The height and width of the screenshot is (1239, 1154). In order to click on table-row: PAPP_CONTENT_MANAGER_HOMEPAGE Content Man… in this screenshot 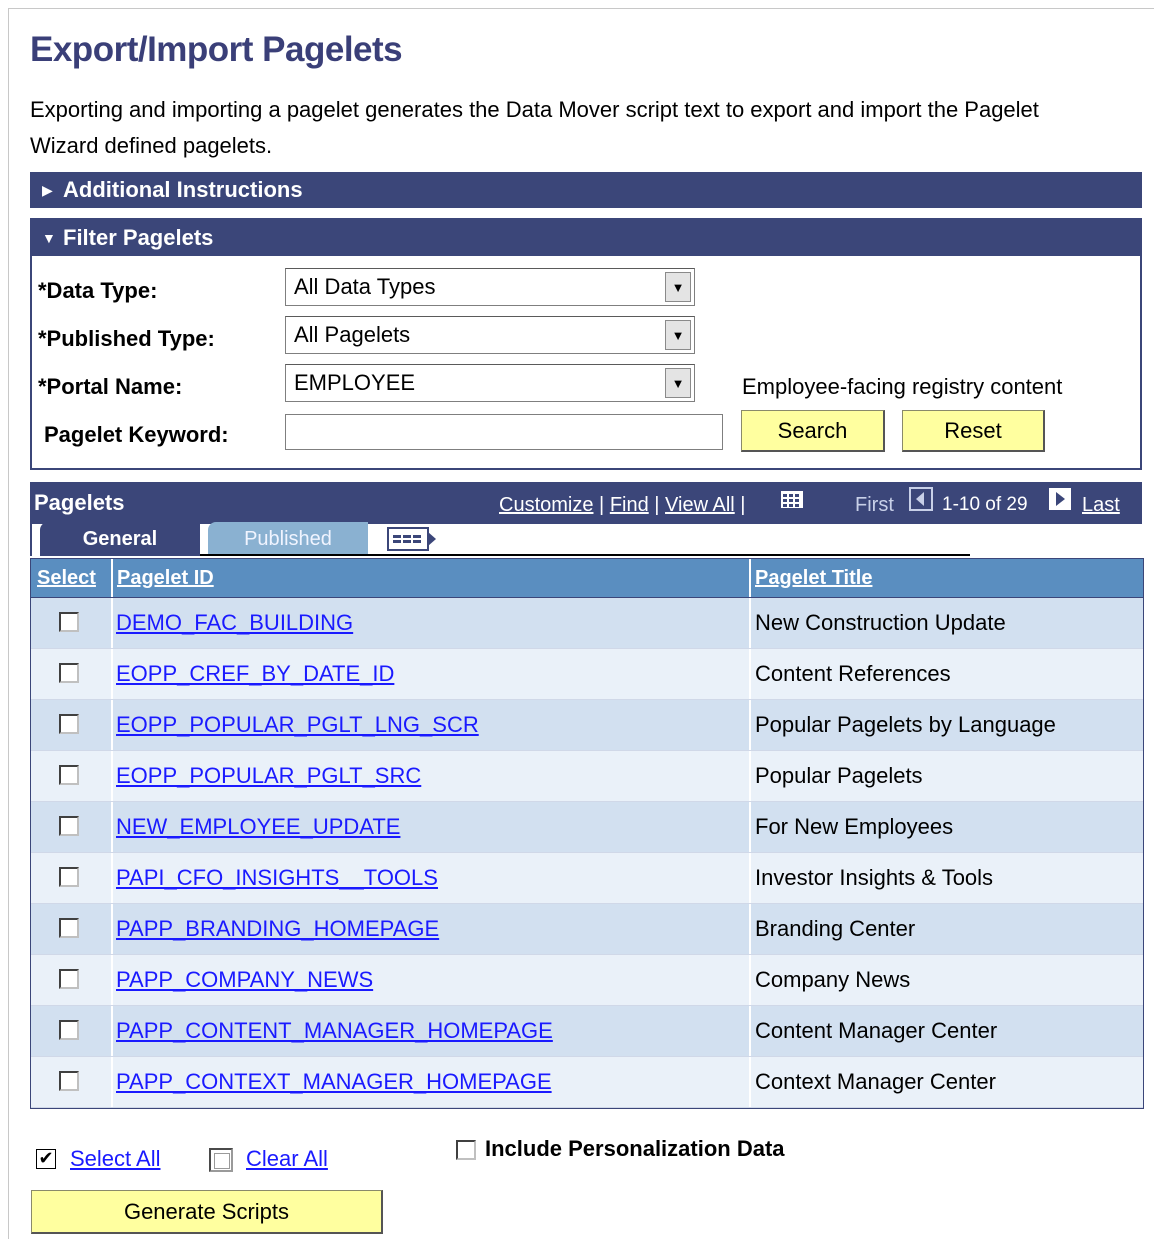, I will do `click(587, 1031)`.